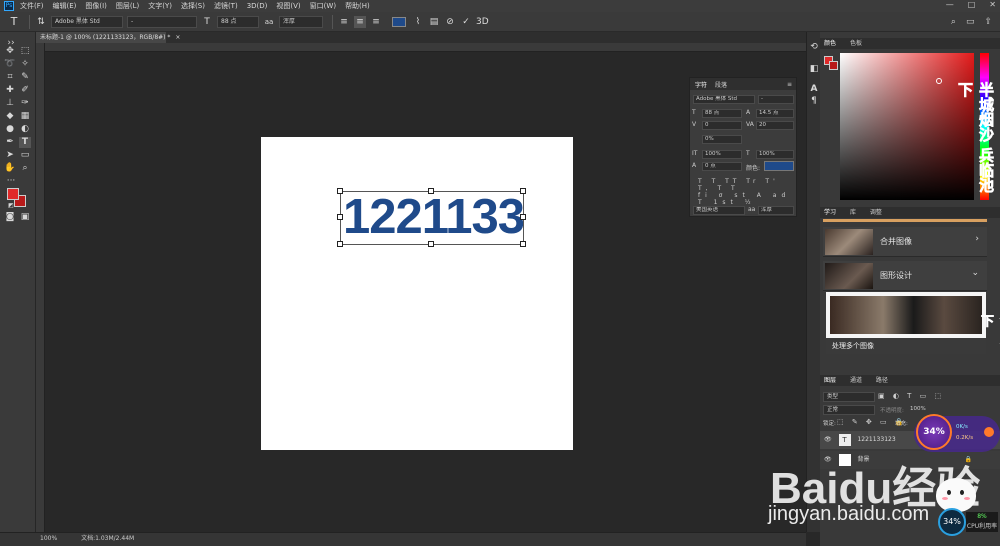 The width and height of the screenshot is (1000, 546). What do you see at coordinates (814, 69) in the screenshot?
I see `properties-panel-icon: ◧` at bounding box center [814, 69].